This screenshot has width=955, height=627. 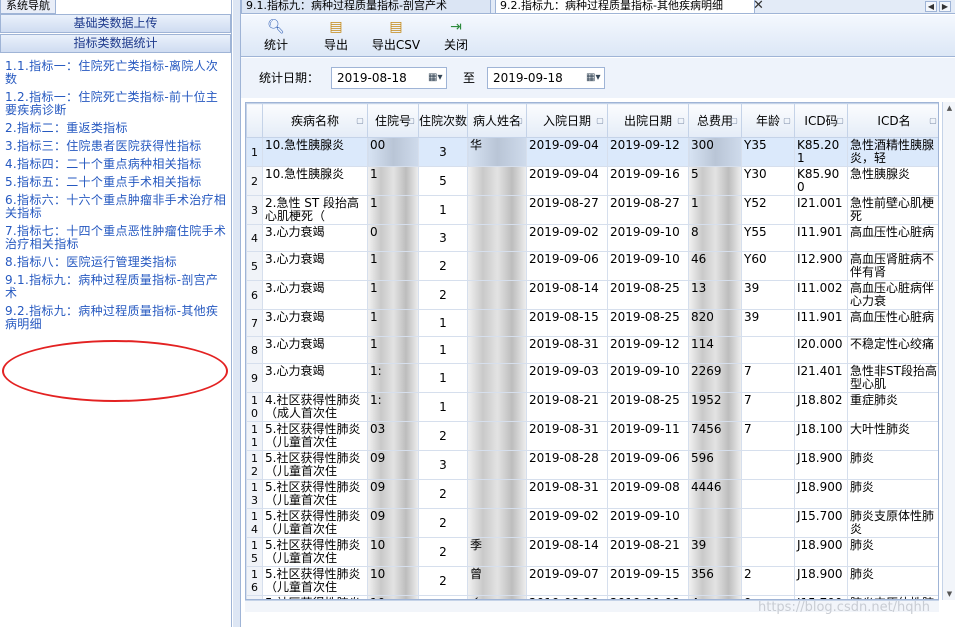 I want to click on table-cell: 3, so click(x=443, y=152).